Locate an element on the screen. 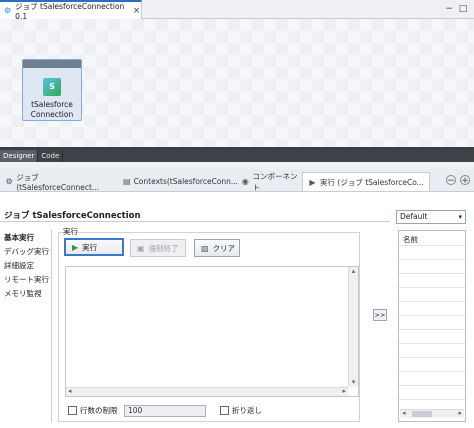 Image resolution: width=474 pixels, height=428 pixels. scroll-up-icon: ▴ is located at coordinates (353, 271).